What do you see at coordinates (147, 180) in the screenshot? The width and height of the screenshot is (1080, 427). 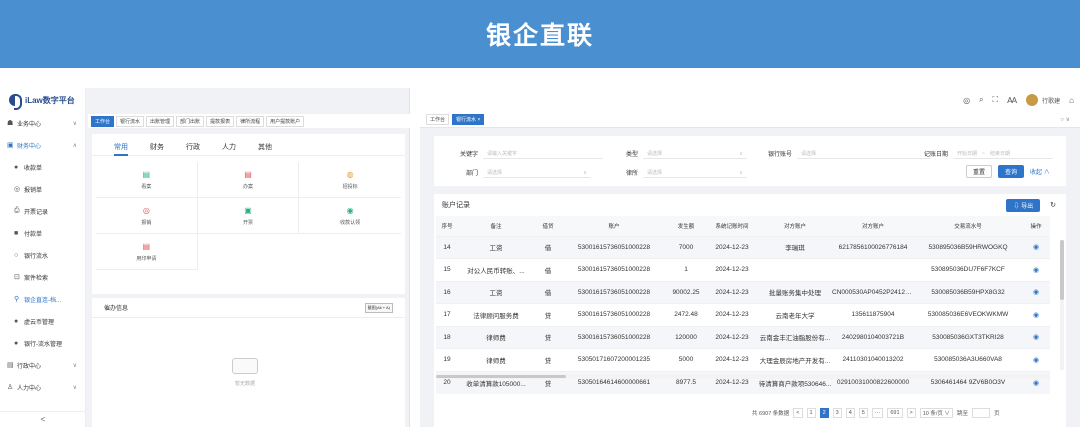 I see `quick-item: ▤ 看案` at bounding box center [147, 180].